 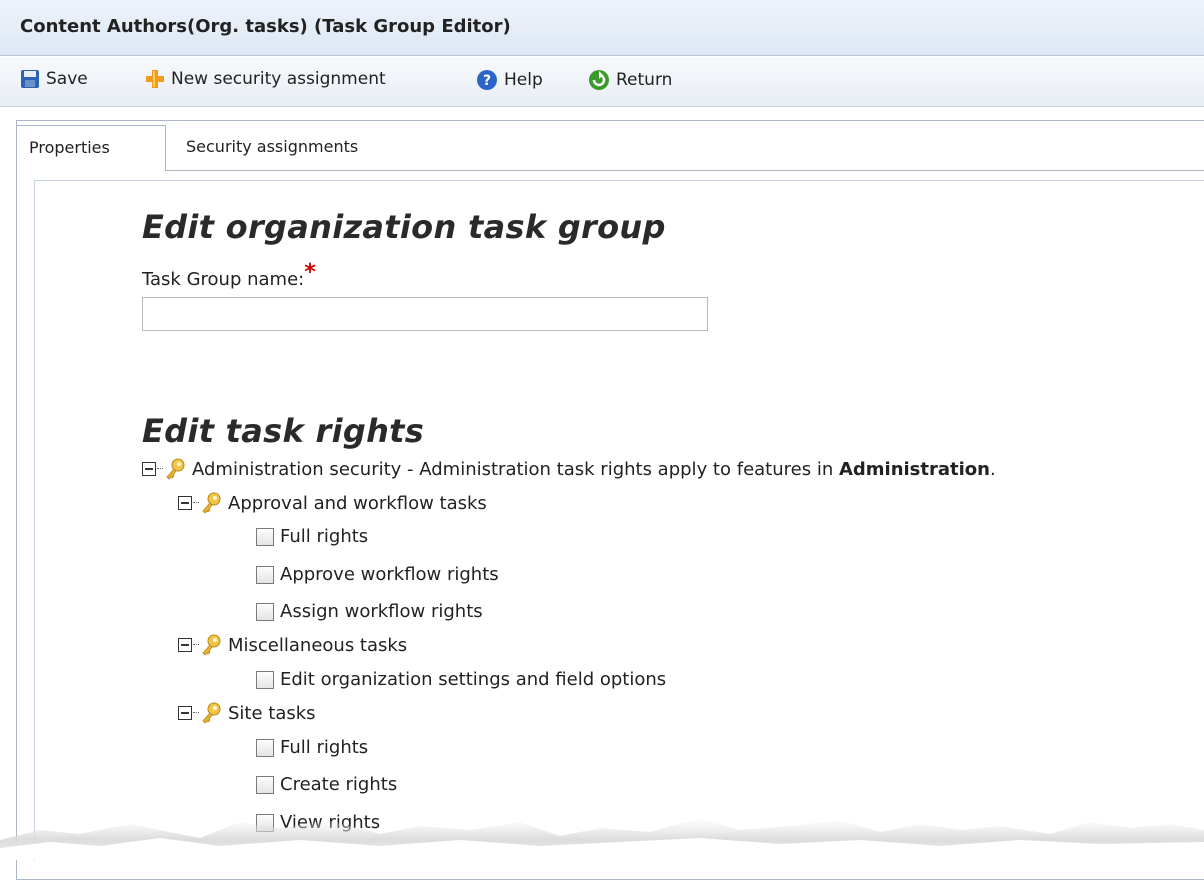 I want to click on right-label: Assign workflow rights, so click(x=381, y=611).